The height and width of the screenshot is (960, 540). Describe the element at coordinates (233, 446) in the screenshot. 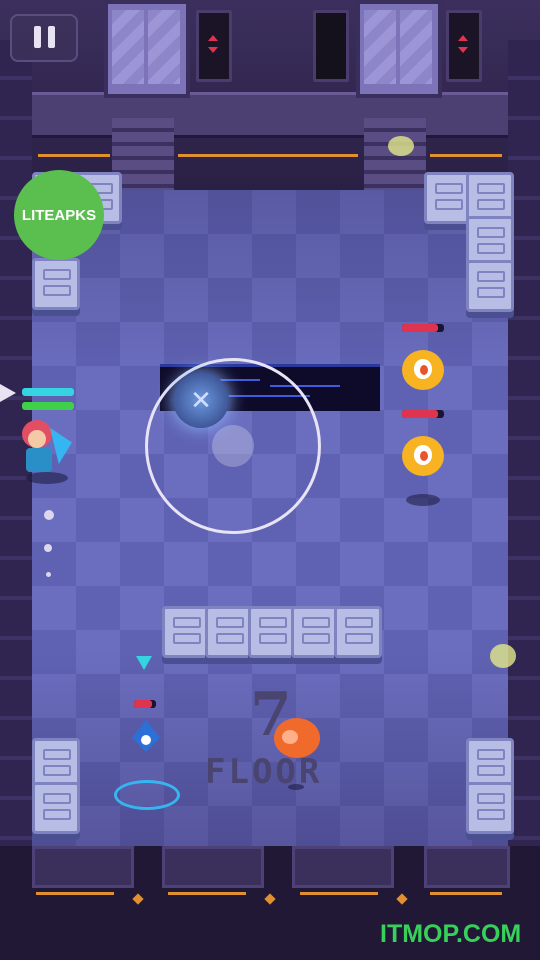

I see `joystick-knob` at that location.